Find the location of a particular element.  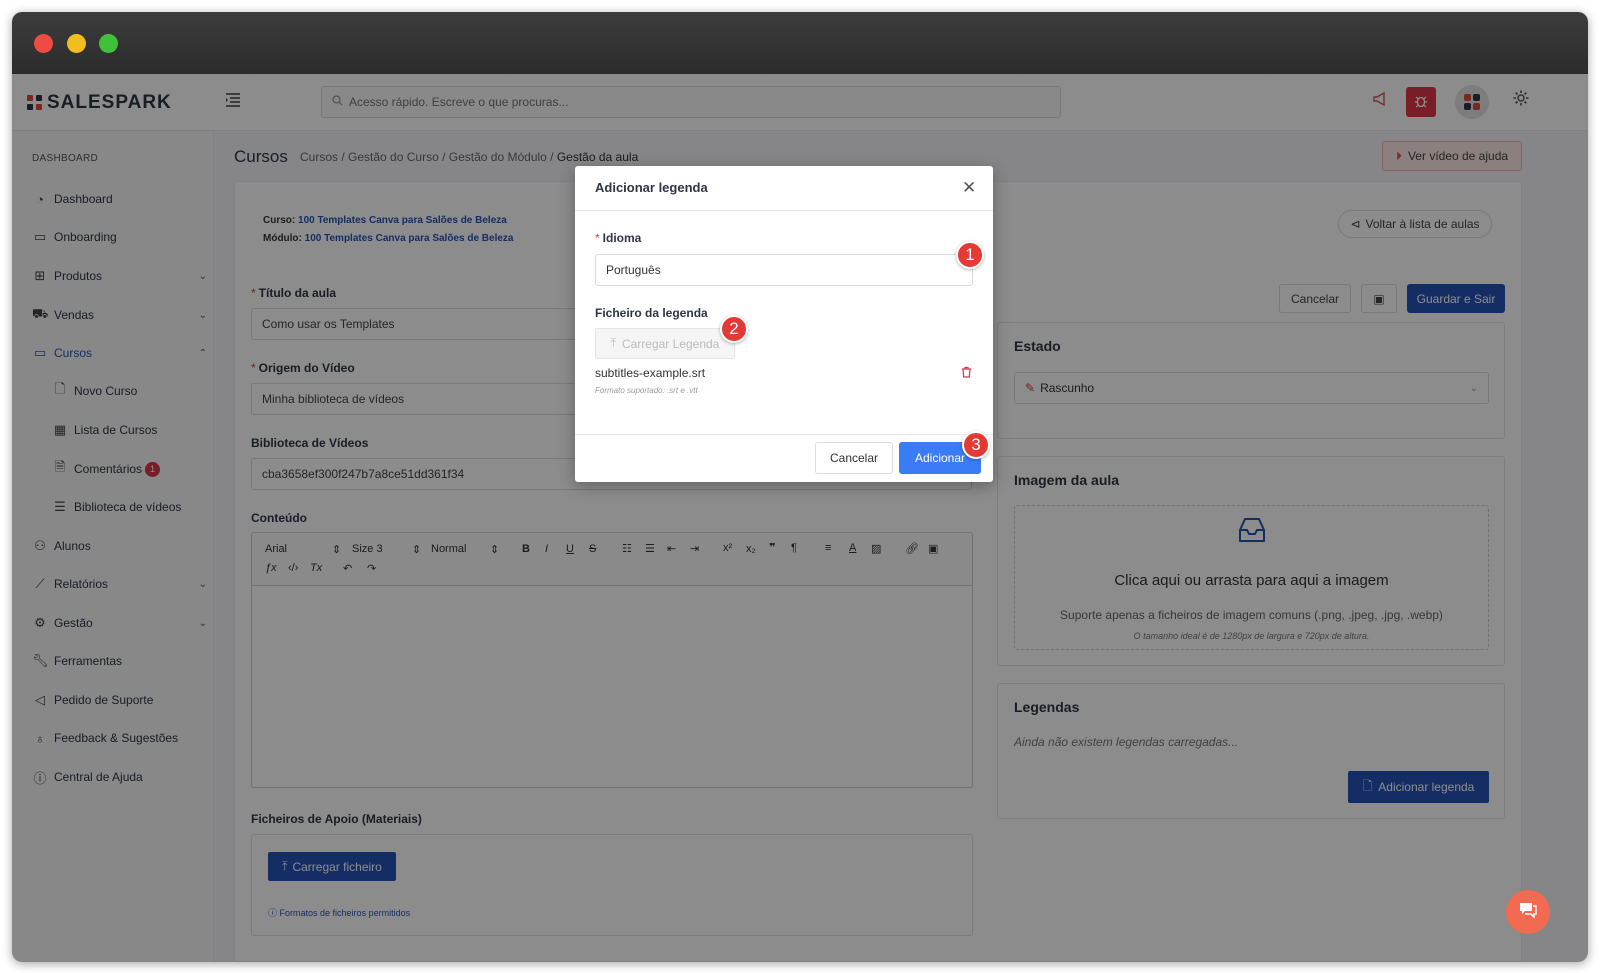

minimize-window-button is located at coordinates (76, 43).